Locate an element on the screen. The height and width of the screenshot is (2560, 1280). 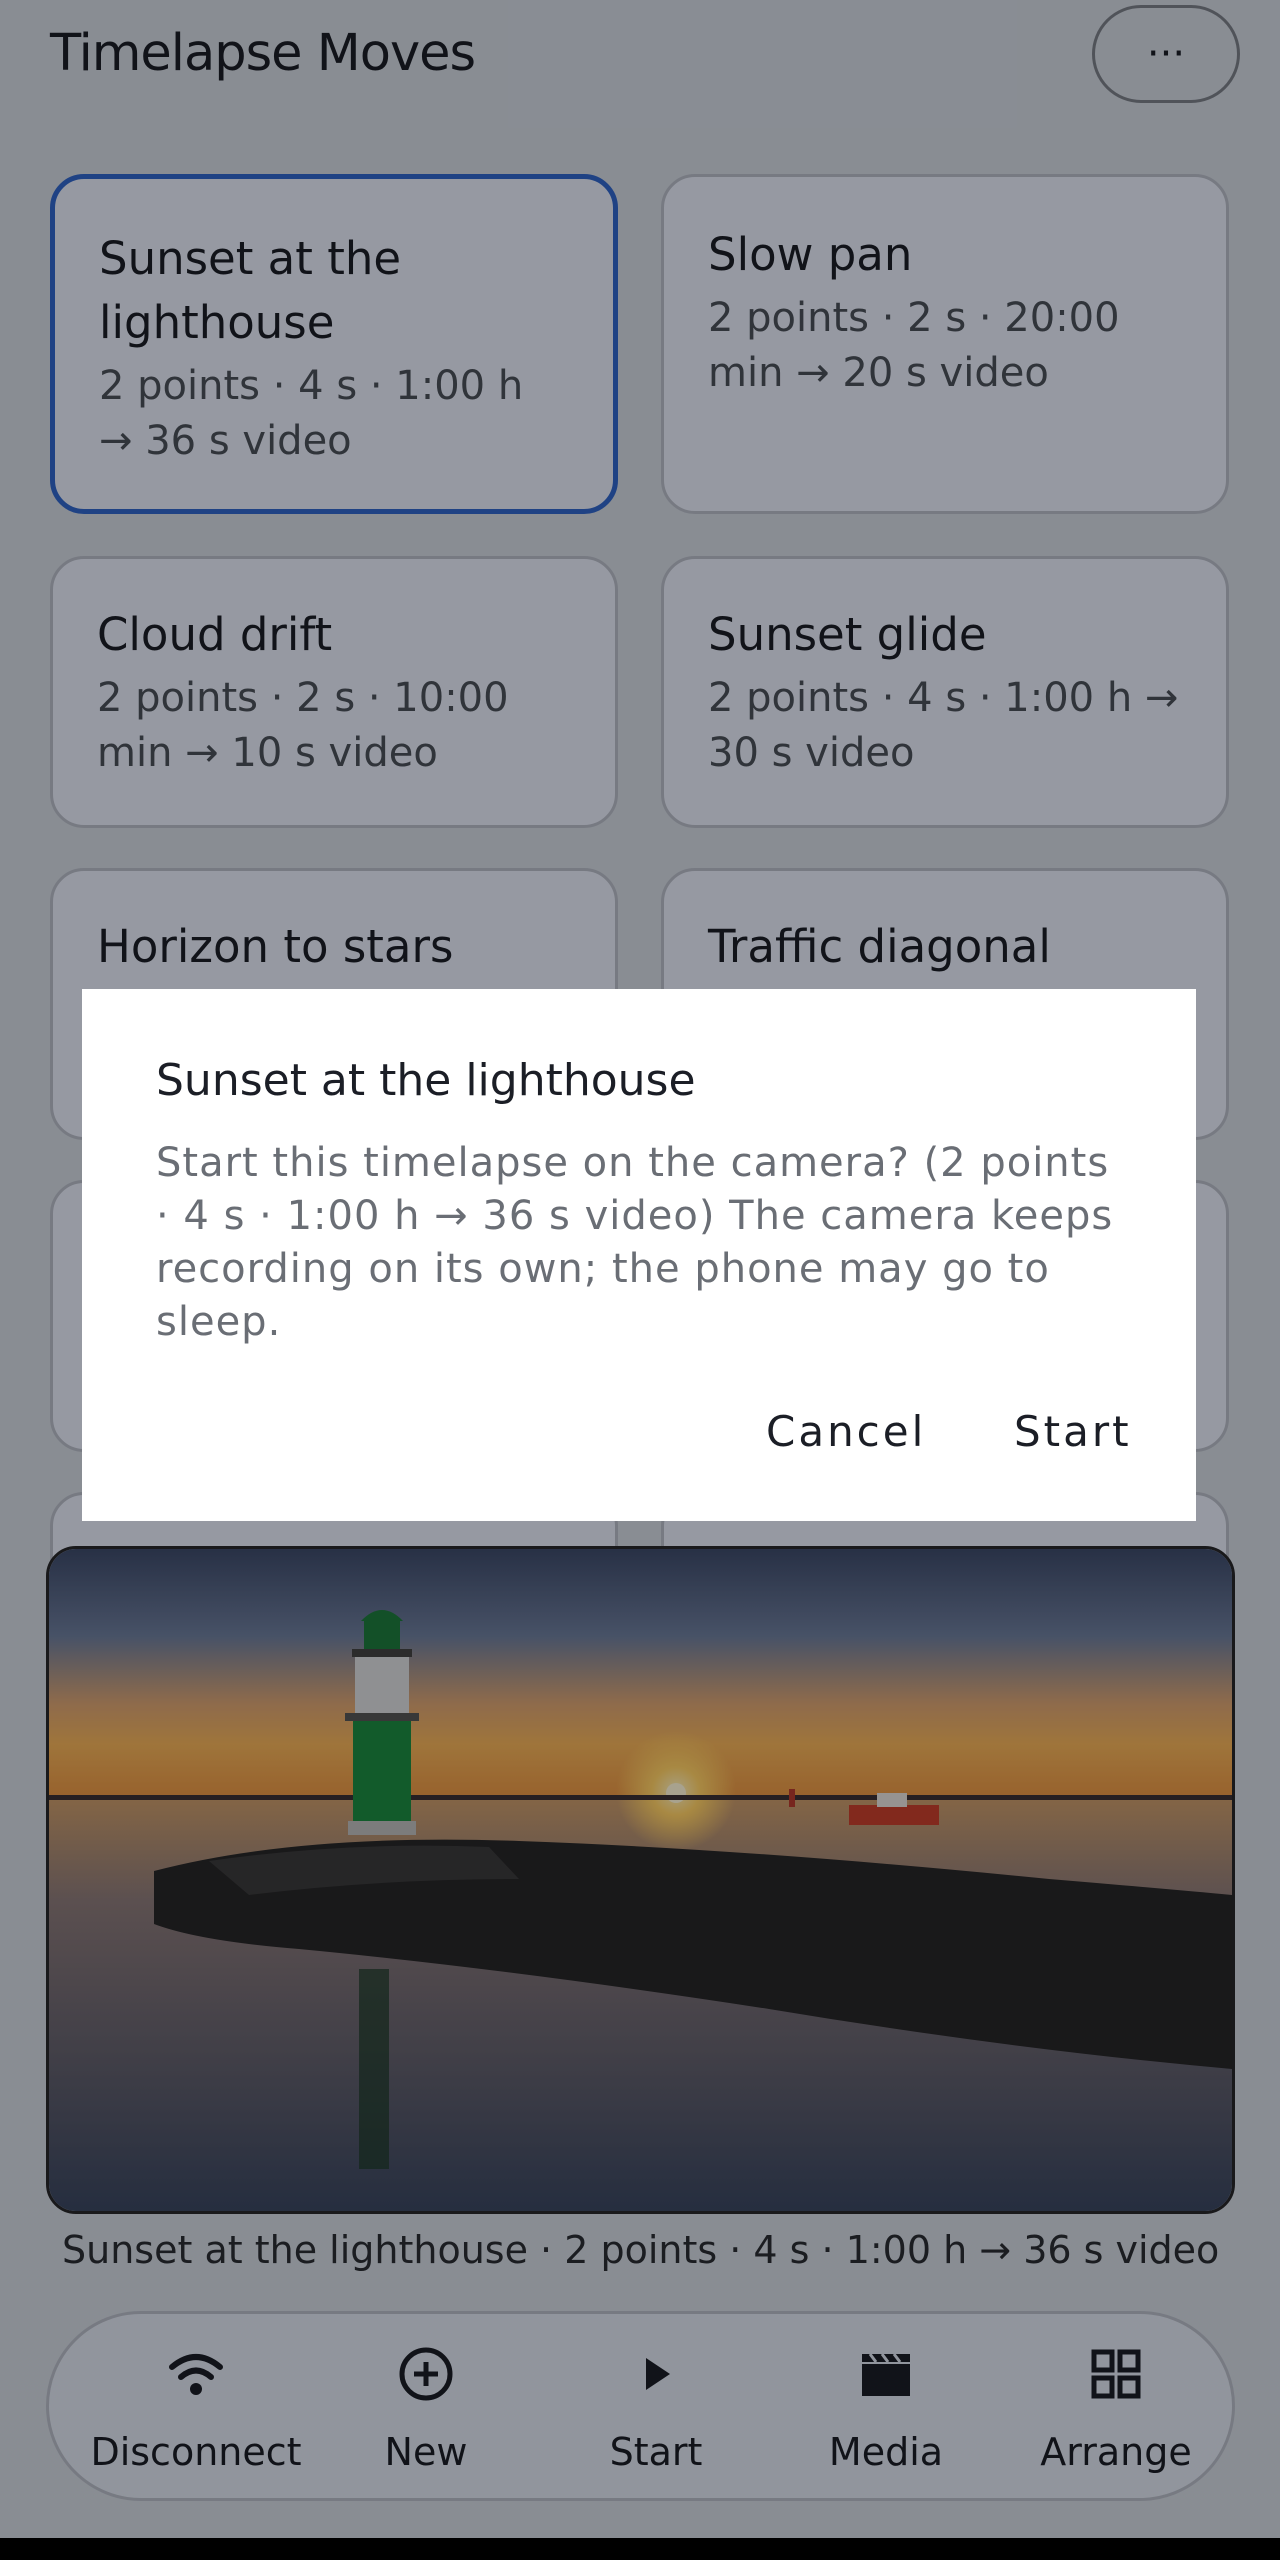
cancel-button: Cancel is located at coordinates (846, 1431).